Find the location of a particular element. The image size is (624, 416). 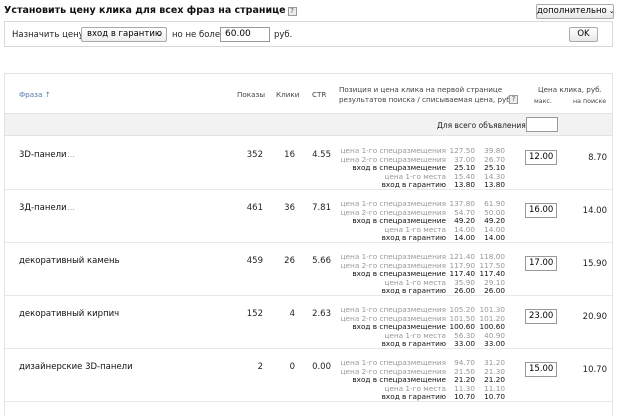

col-position-line1: Позиция и цена клика на первой странице is located at coordinates (421, 89).